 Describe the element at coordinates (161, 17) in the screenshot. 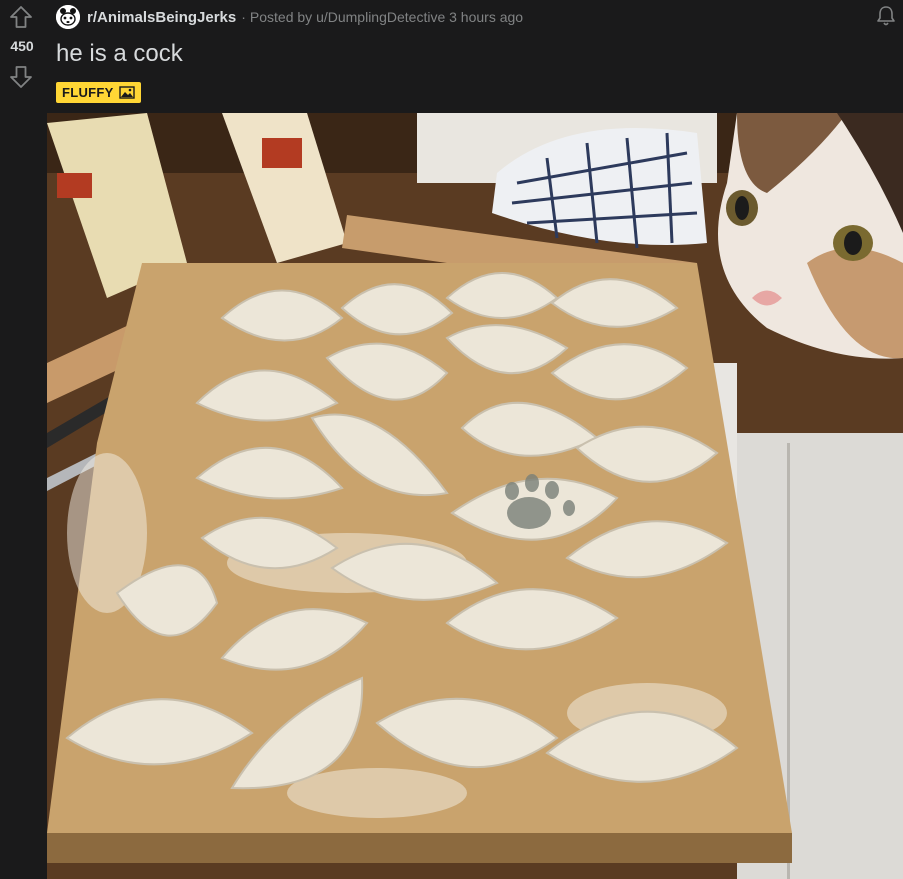

I see `subreddit-name: r/AnimalsBeingJerks` at that location.